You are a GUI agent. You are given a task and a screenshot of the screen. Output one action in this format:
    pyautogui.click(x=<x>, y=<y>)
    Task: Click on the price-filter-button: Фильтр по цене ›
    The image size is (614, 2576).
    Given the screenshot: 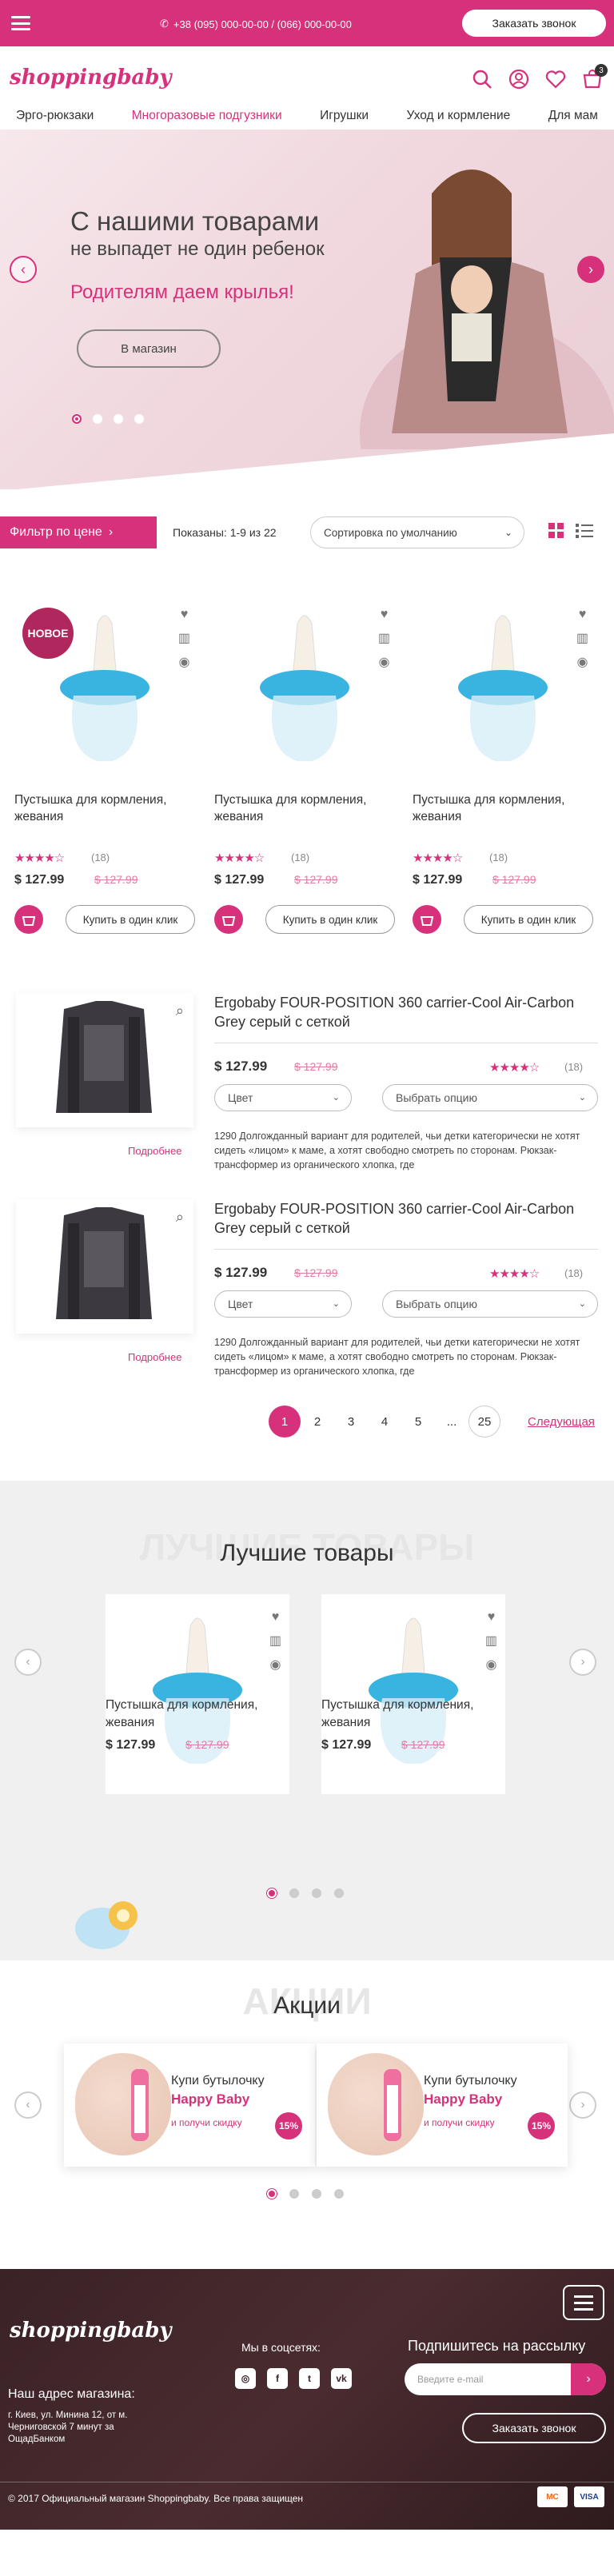 What is the action you would take?
    pyautogui.click(x=78, y=532)
    